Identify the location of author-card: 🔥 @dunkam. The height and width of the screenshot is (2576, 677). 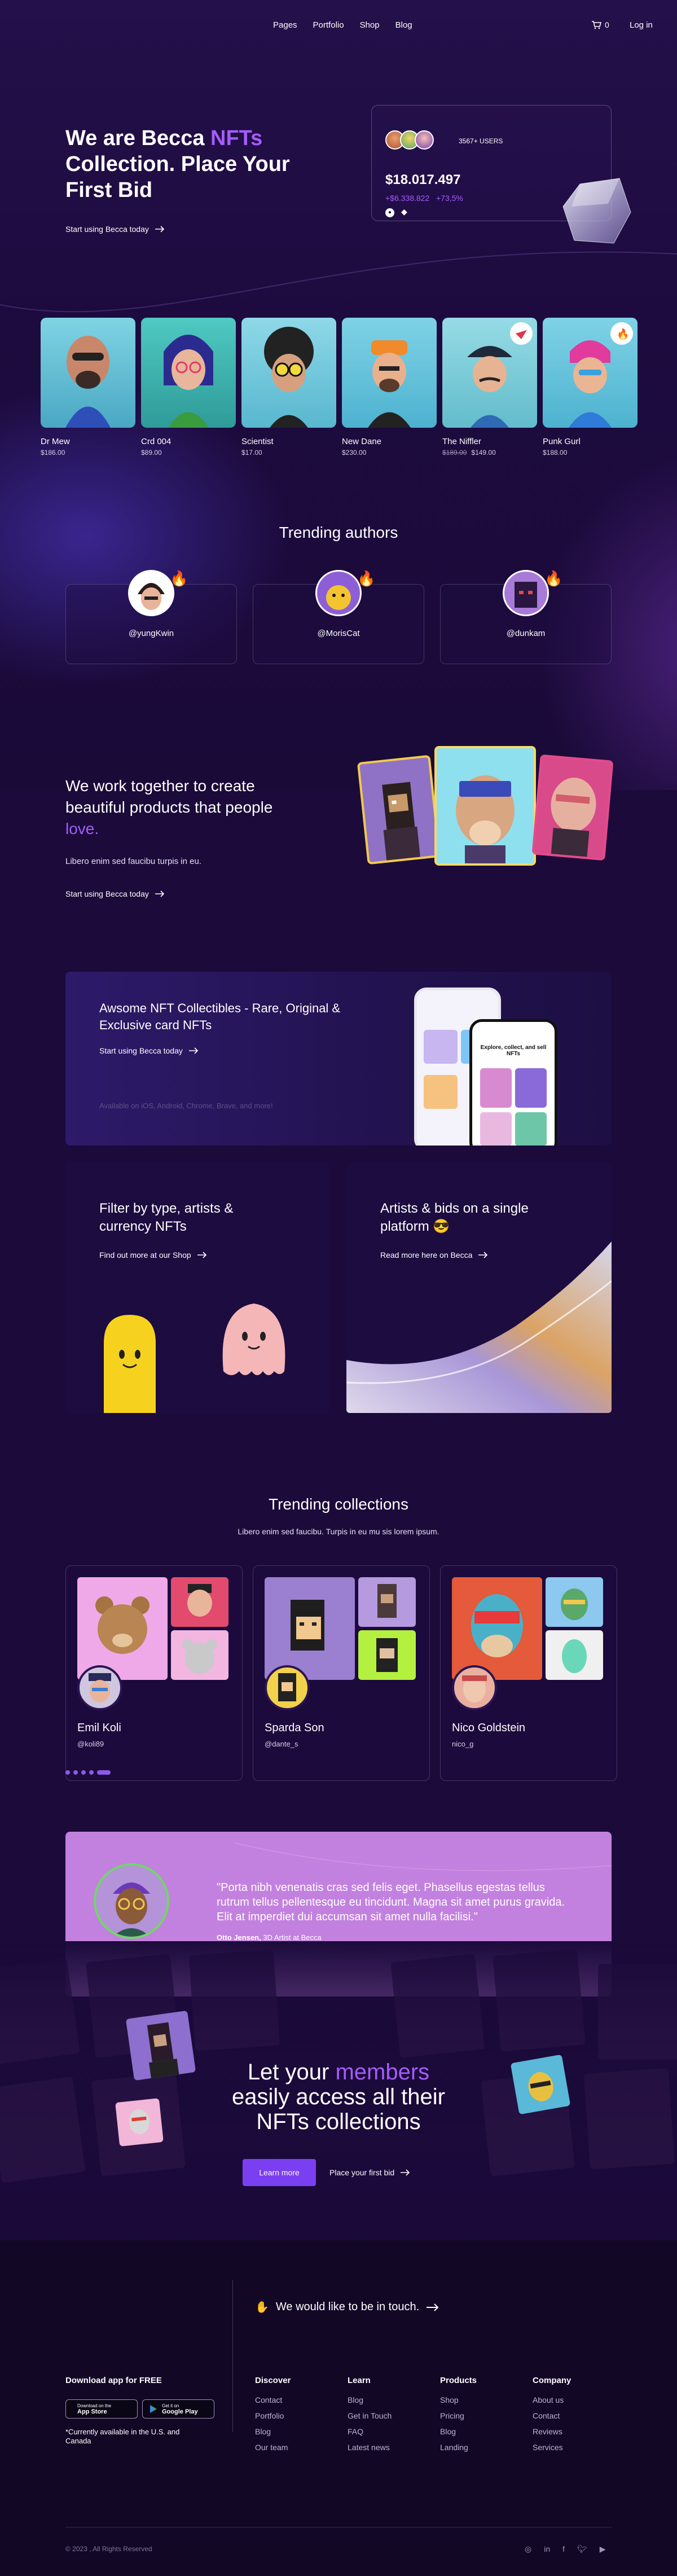
(526, 617).